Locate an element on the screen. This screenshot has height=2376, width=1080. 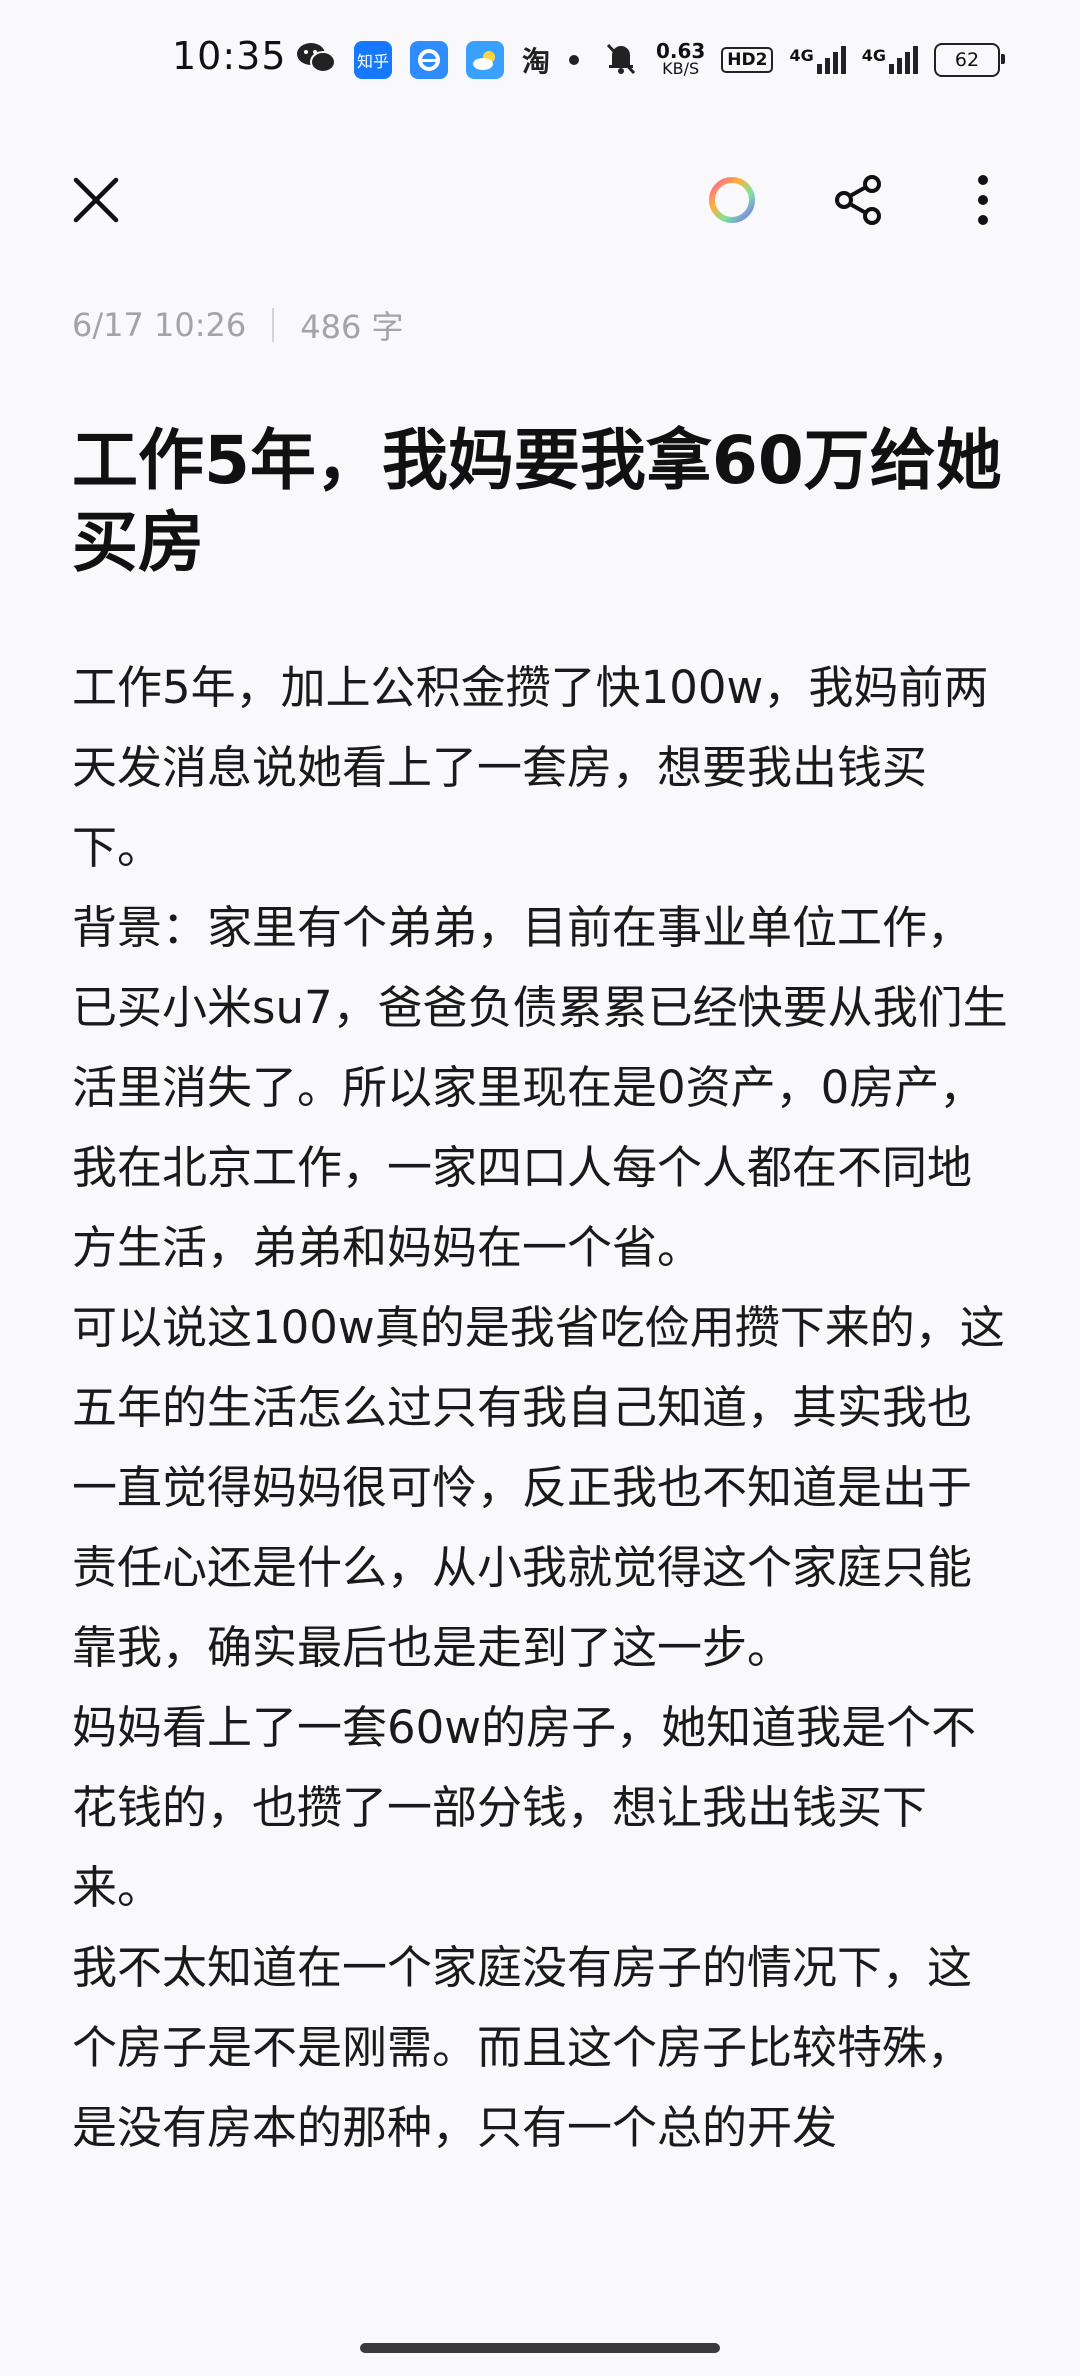
status-time: 10:35 is located at coordinates (229, 56).